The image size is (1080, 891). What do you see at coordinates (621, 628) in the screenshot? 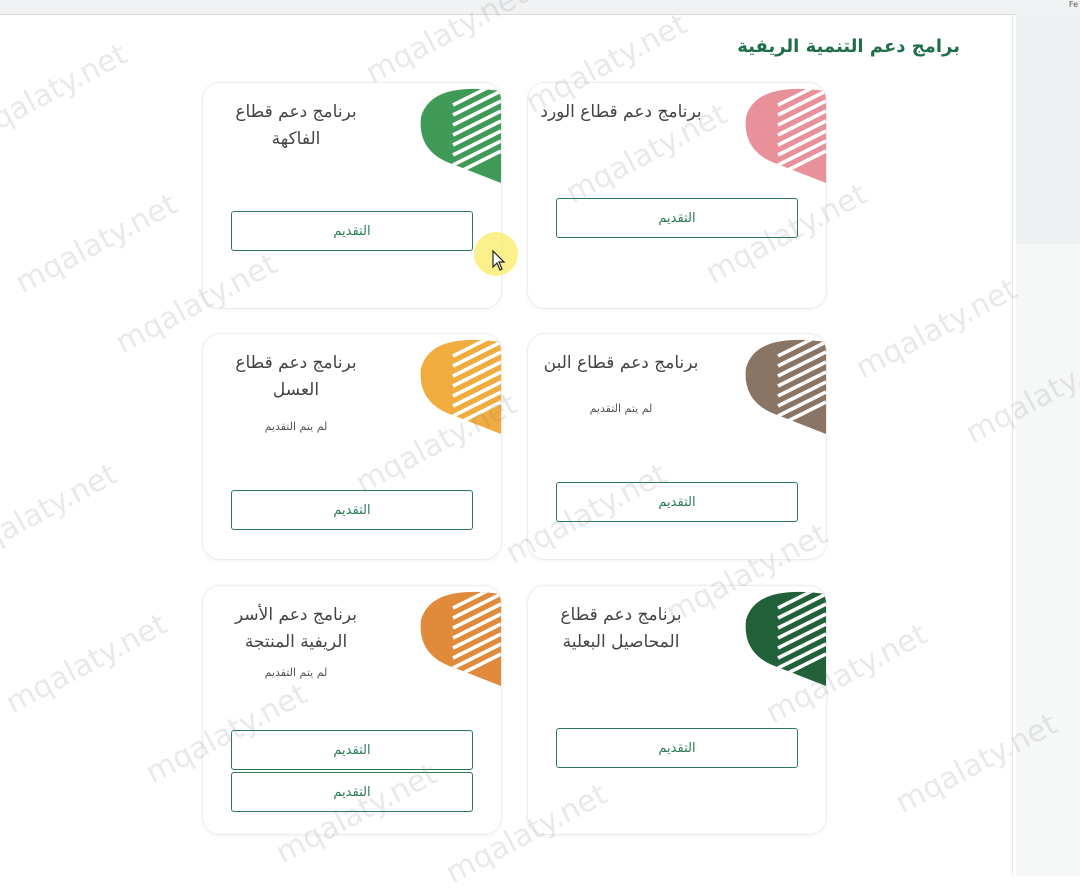
I see `card-title: برنامج دعم قطاع المحاصيل البعلية` at bounding box center [621, 628].